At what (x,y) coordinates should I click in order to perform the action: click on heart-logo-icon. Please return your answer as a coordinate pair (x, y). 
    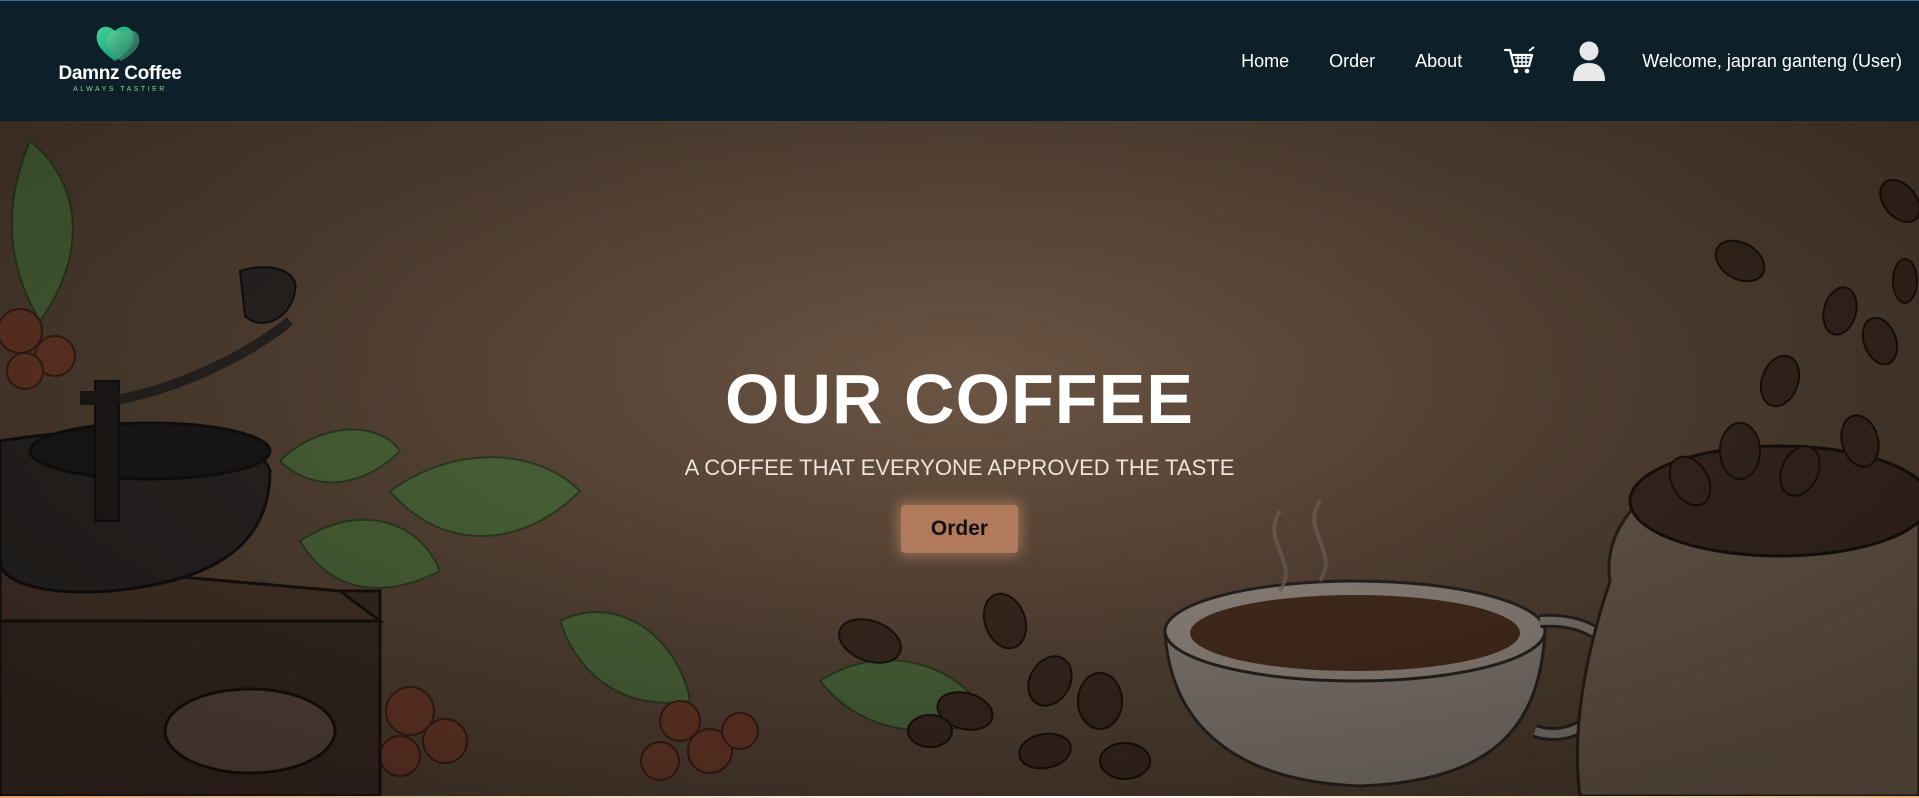
    Looking at the image, I should click on (118, 43).